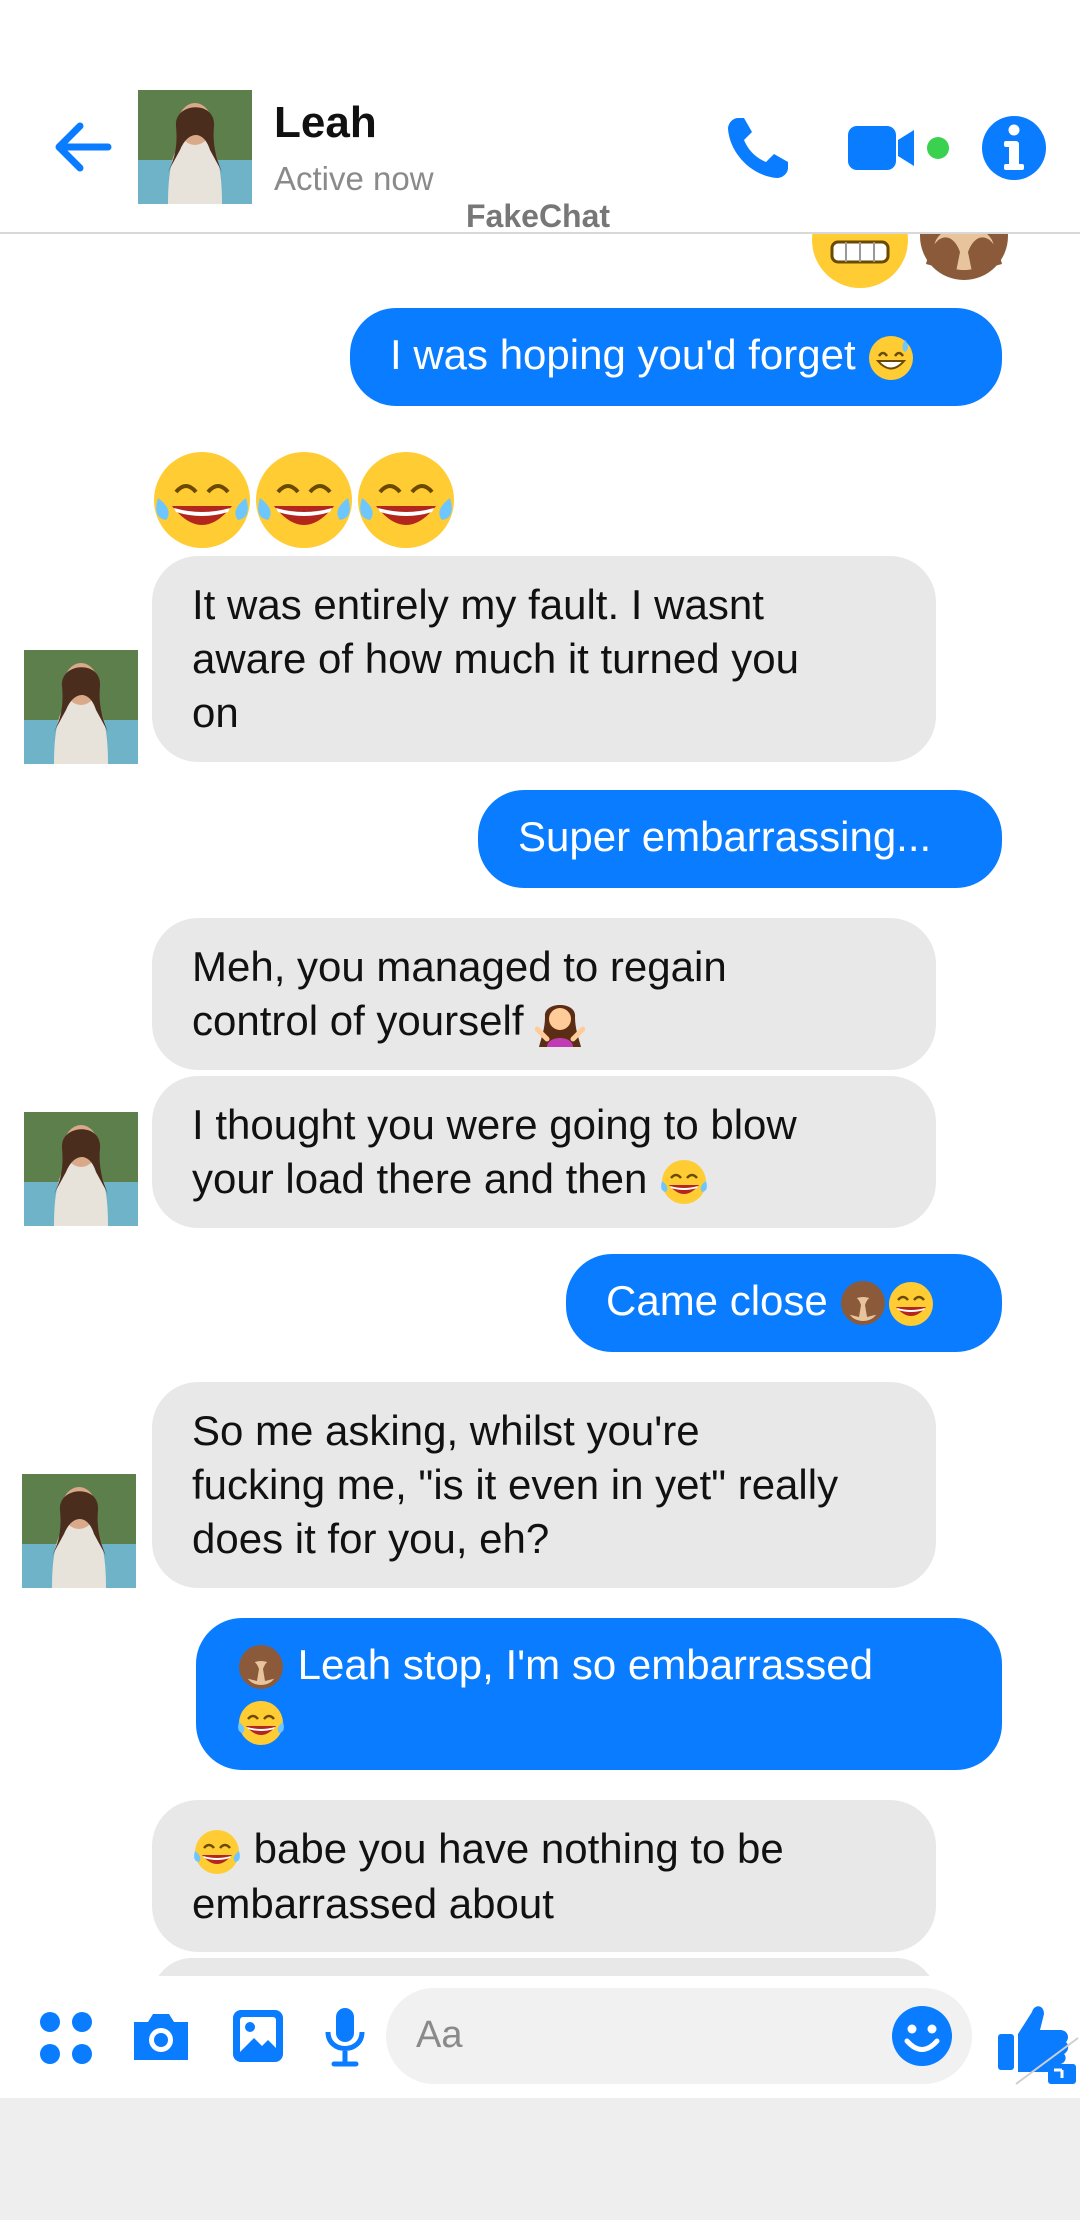 The image size is (1080, 2220). Describe the element at coordinates (518, 1848) in the screenshot. I see `message-line: babe you have nothing to be` at that location.